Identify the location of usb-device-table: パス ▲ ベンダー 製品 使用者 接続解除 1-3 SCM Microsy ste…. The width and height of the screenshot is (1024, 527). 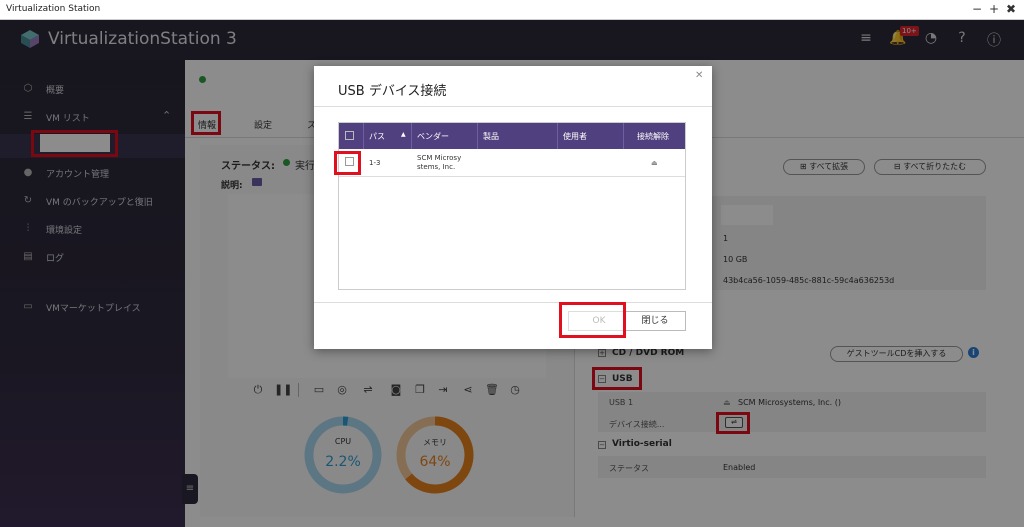
(512, 206).